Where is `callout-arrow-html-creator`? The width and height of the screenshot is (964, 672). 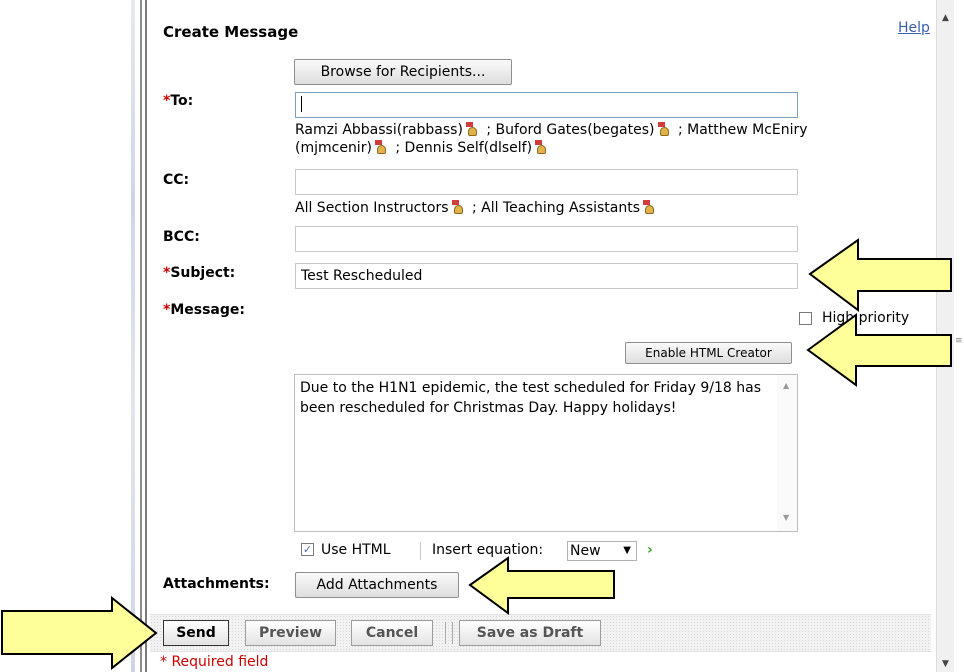 callout-arrow-html-creator is located at coordinates (879, 350).